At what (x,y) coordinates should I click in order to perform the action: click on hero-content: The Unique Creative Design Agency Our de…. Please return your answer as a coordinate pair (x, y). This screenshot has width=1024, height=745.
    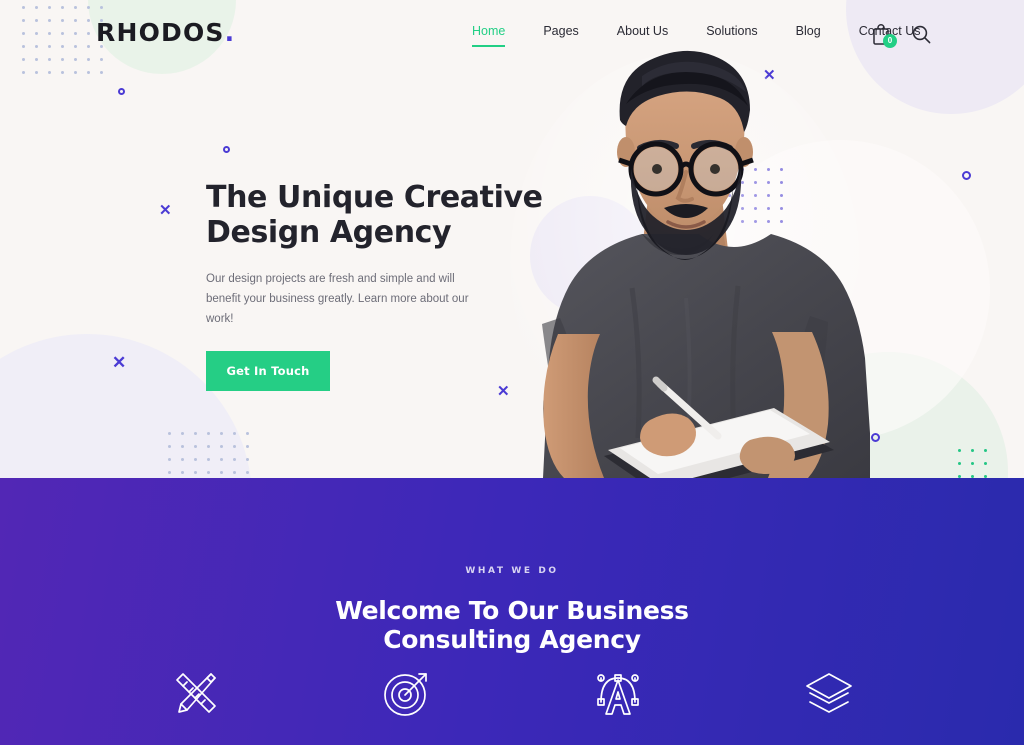
    Looking at the image, I should click on (374, 286).